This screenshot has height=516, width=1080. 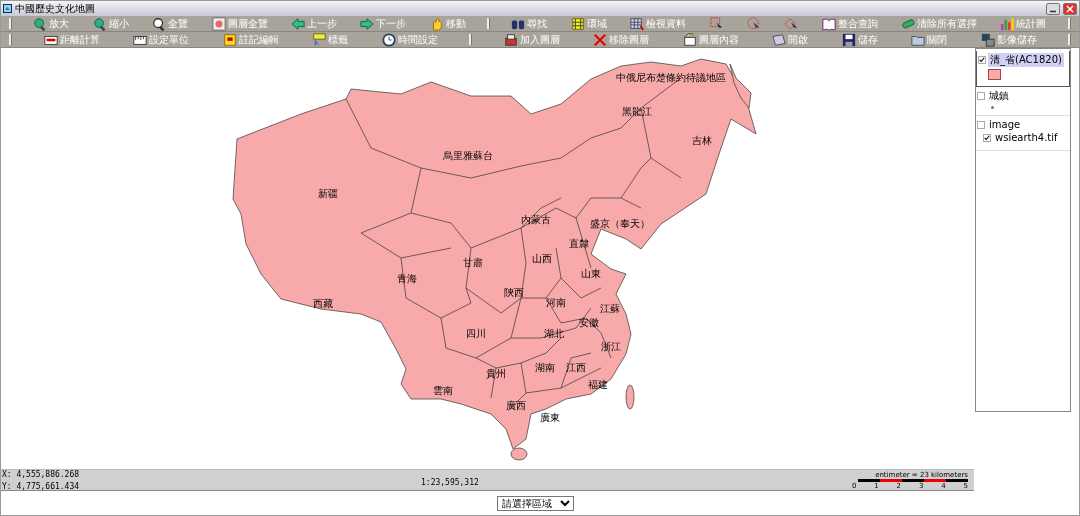 I want to click on toolbar-button: 全覽, so click(x=170, y=23).